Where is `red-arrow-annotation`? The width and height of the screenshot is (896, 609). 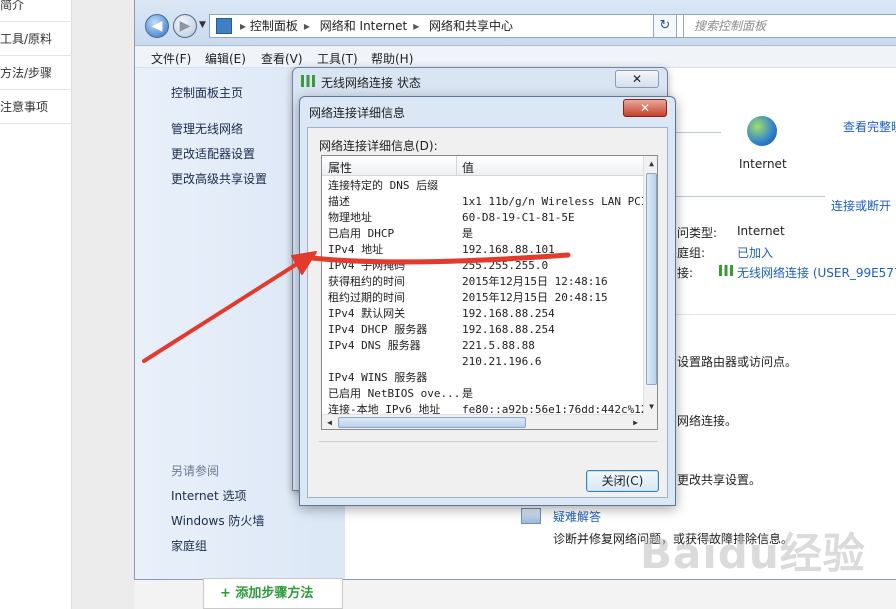
red-arrow-annotation is located at coordinates (229, 307).